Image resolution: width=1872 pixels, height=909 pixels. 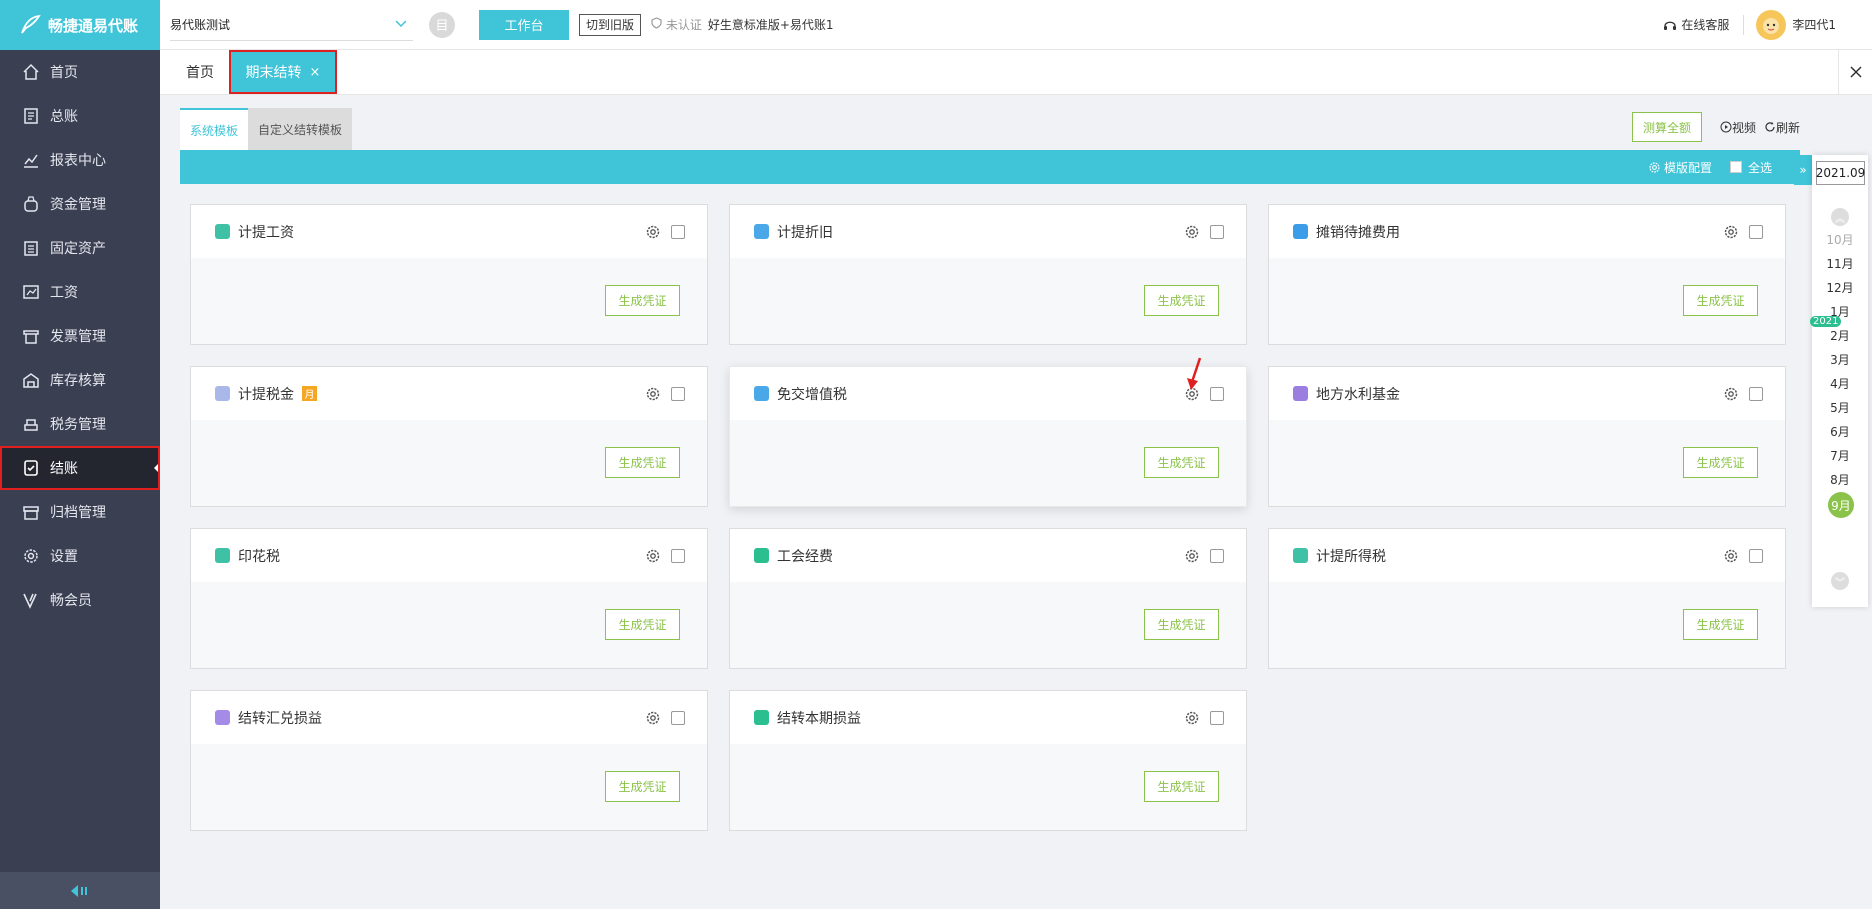 I want to click on close-all-tabs-button, so click(x=1855, y=72).